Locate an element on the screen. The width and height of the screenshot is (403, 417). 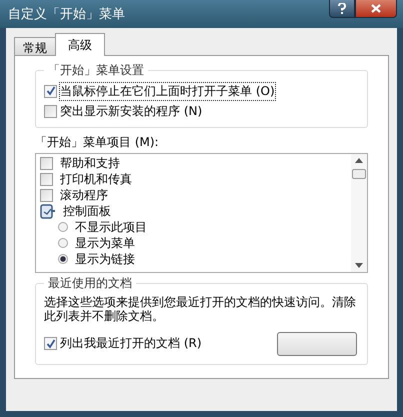
scroll-down-icon is located at coordinates (359, 265).